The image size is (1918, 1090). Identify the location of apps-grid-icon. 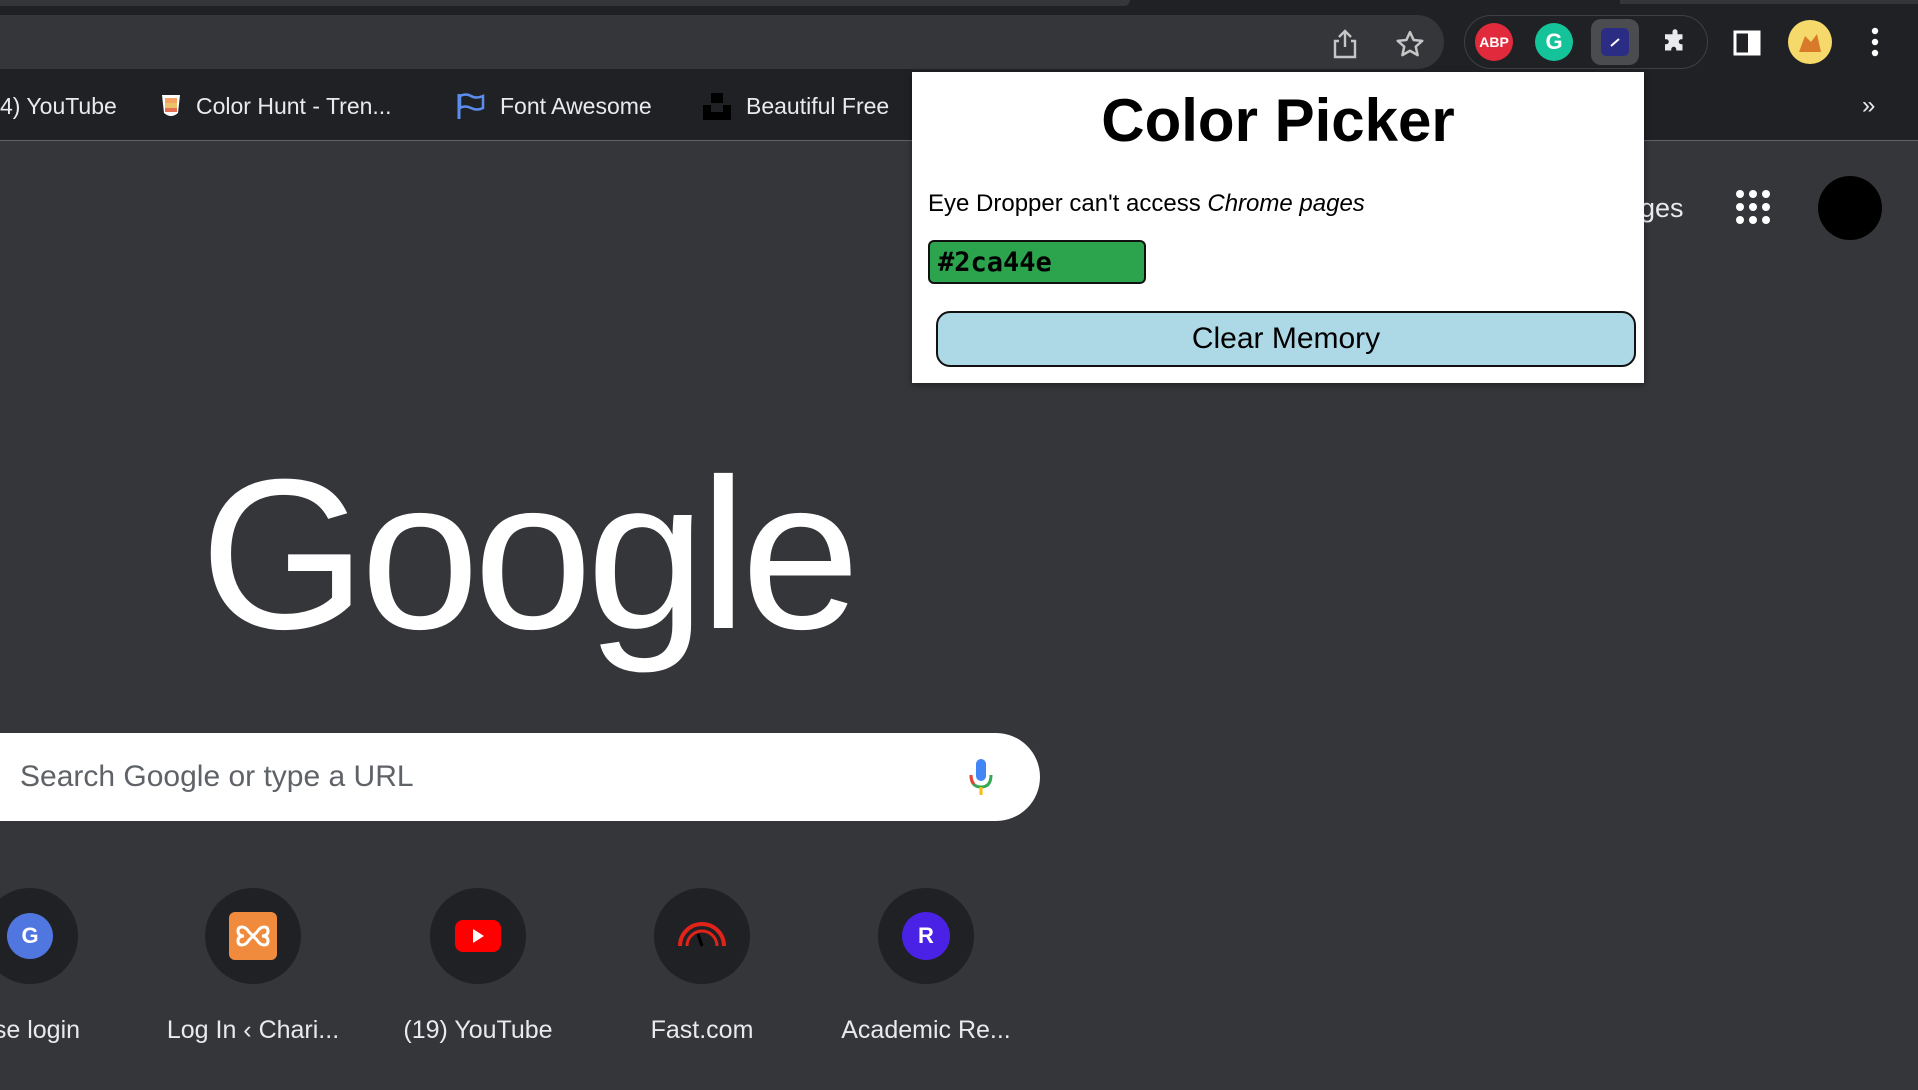
(1753, 207).